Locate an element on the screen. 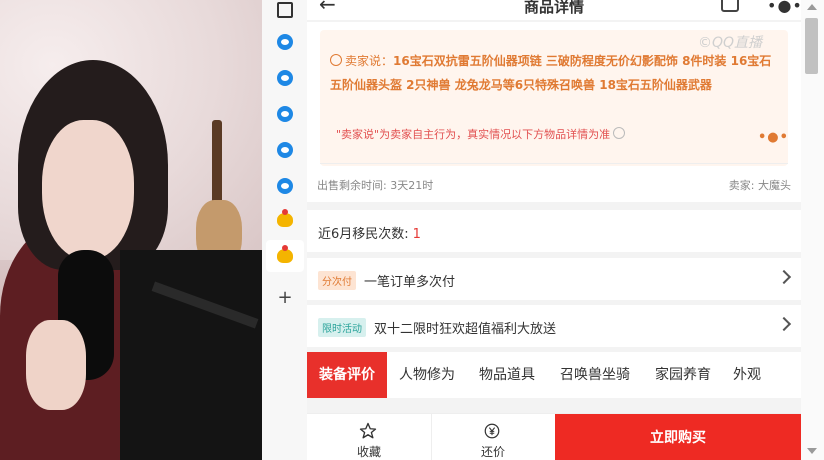 This screenshot has width=824, height=460. page-scrollbar is located at coordinates (812, 230).